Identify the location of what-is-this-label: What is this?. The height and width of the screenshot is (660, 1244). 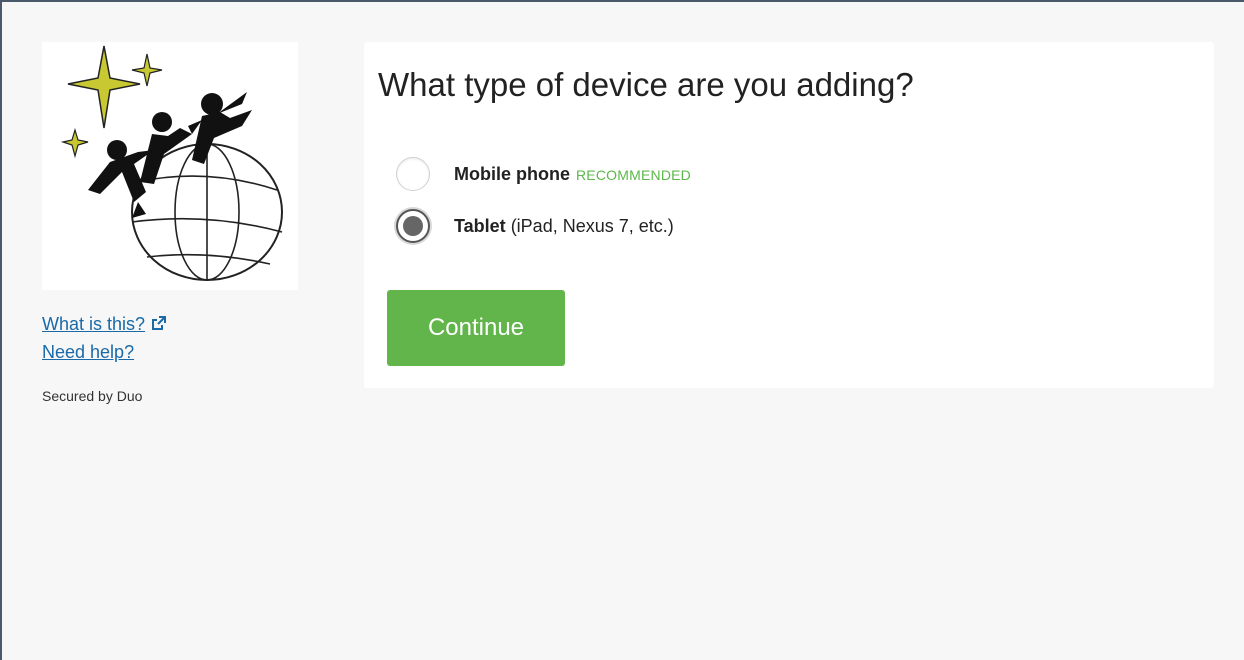
(94, 324).